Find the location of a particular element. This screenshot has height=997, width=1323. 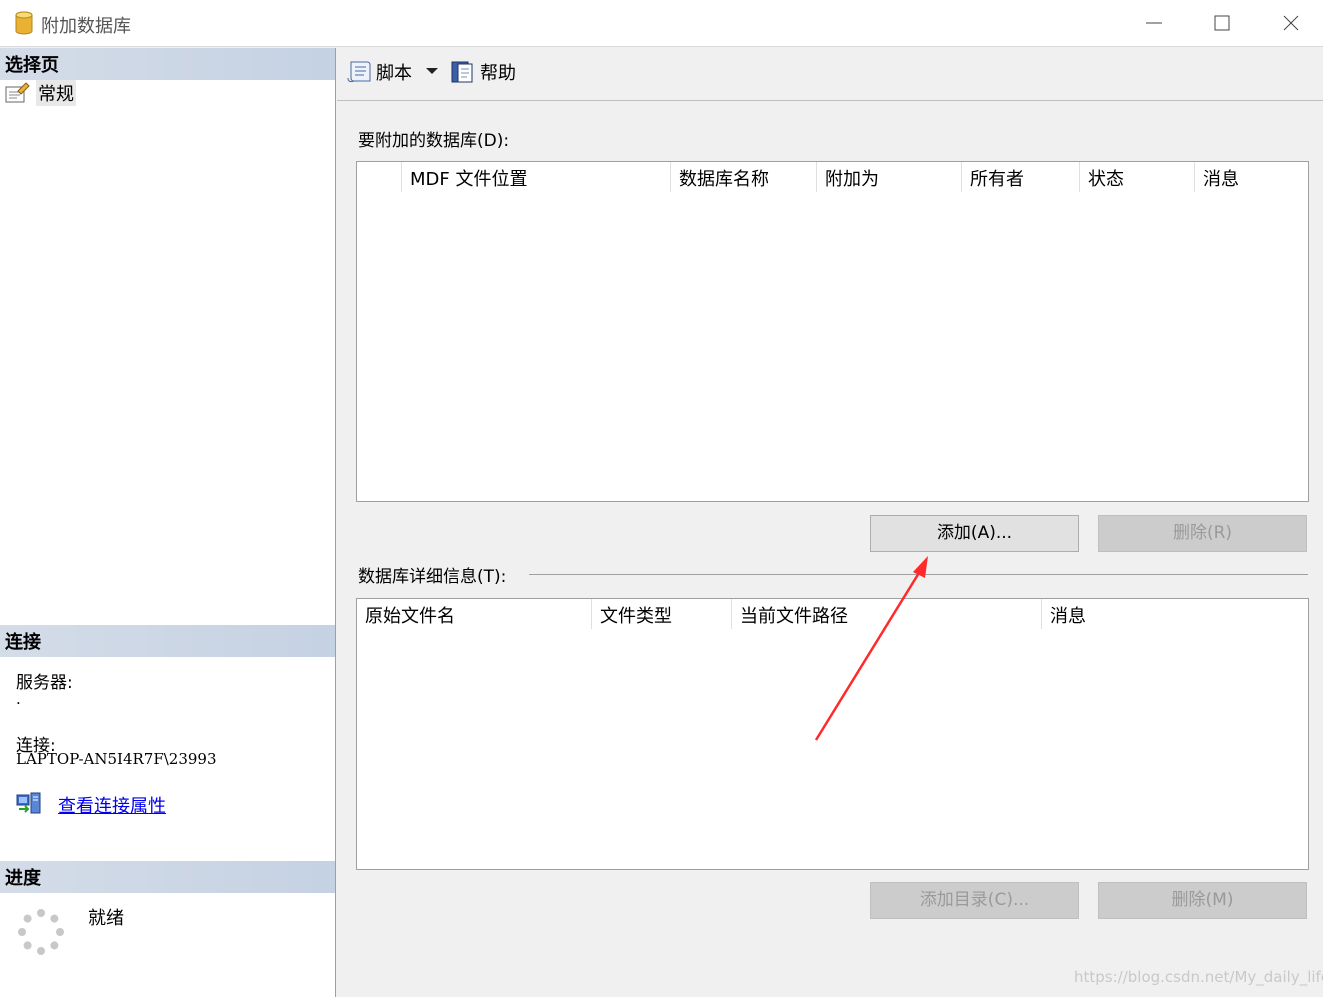

minimize-icon is located at coordinates (1154, 23).